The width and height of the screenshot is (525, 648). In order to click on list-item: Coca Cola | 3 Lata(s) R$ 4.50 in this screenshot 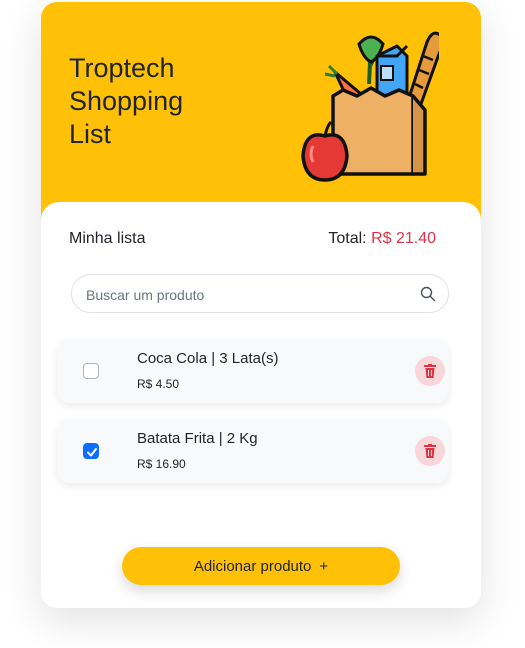, I will do `click(253, 371)`.